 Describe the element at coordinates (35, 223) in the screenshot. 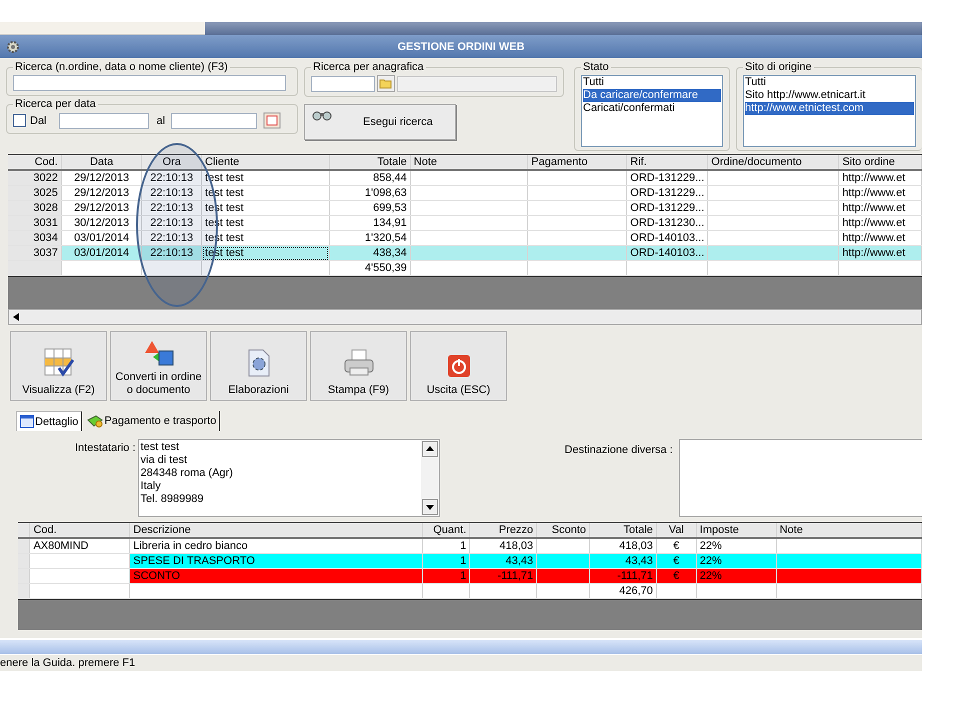

I see `table-cell: 3031` at that location.